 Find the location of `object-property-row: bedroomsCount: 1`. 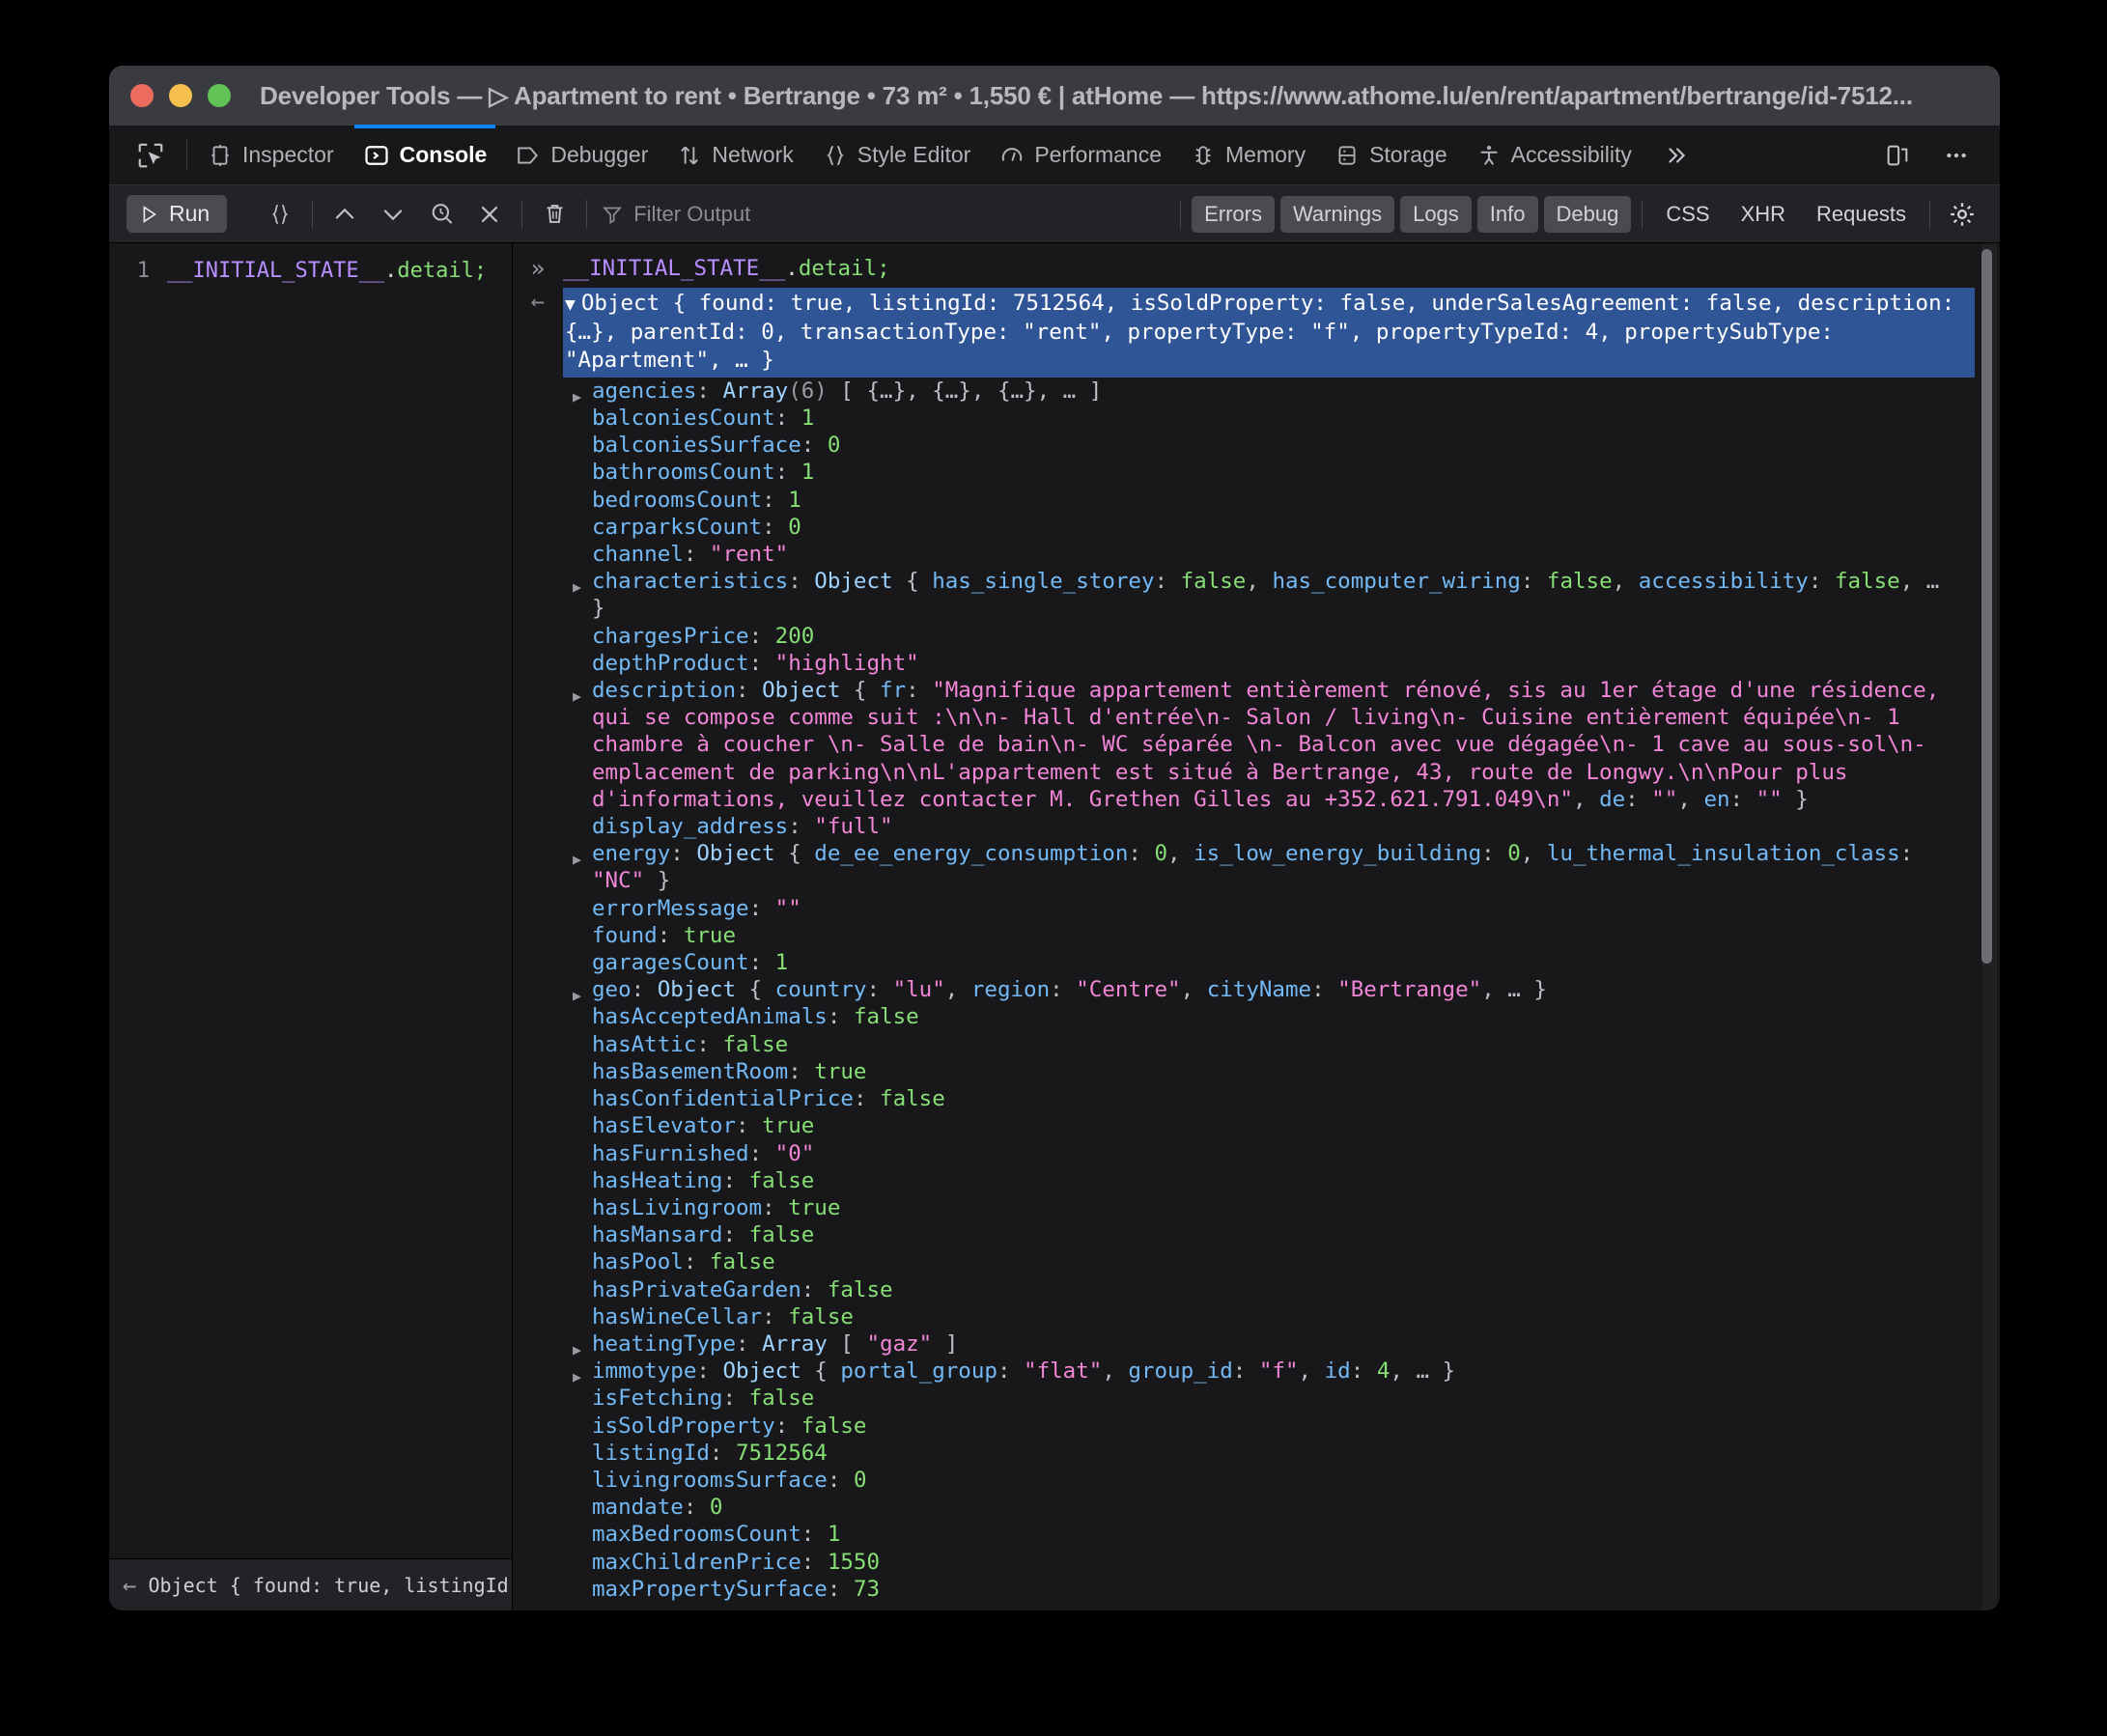

object-property-row: bedroomsCount: 1 is located at coordinates (1281, 500).